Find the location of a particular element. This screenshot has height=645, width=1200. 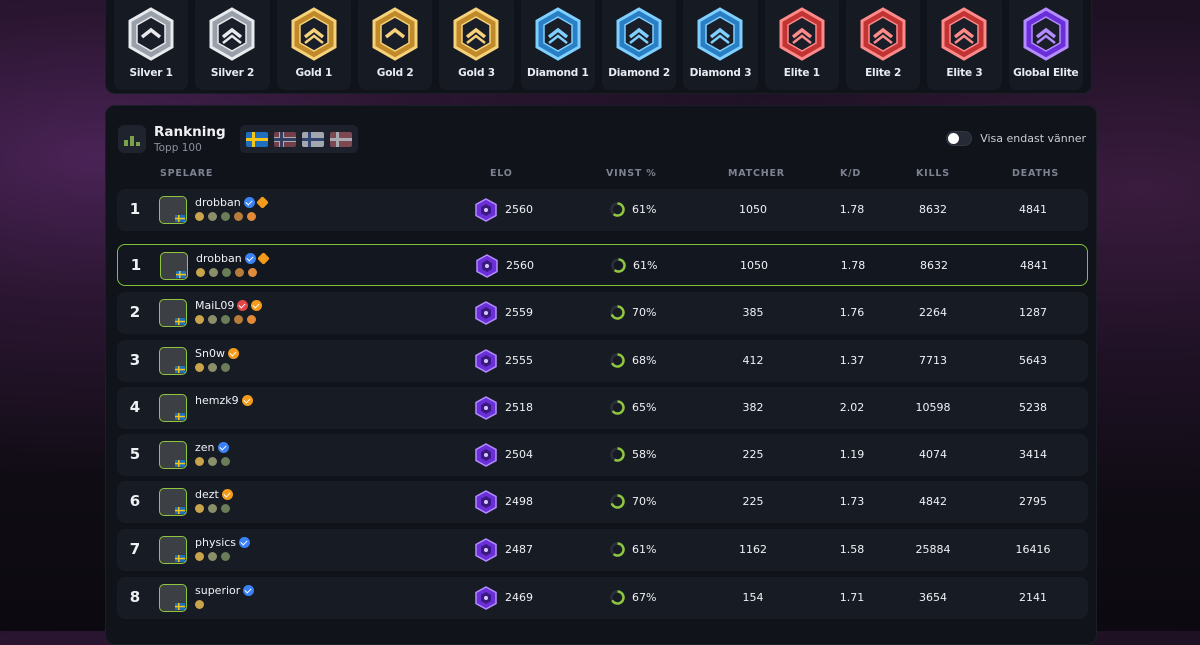

win-rate-value: 67% is located at coordinates (644, 597).